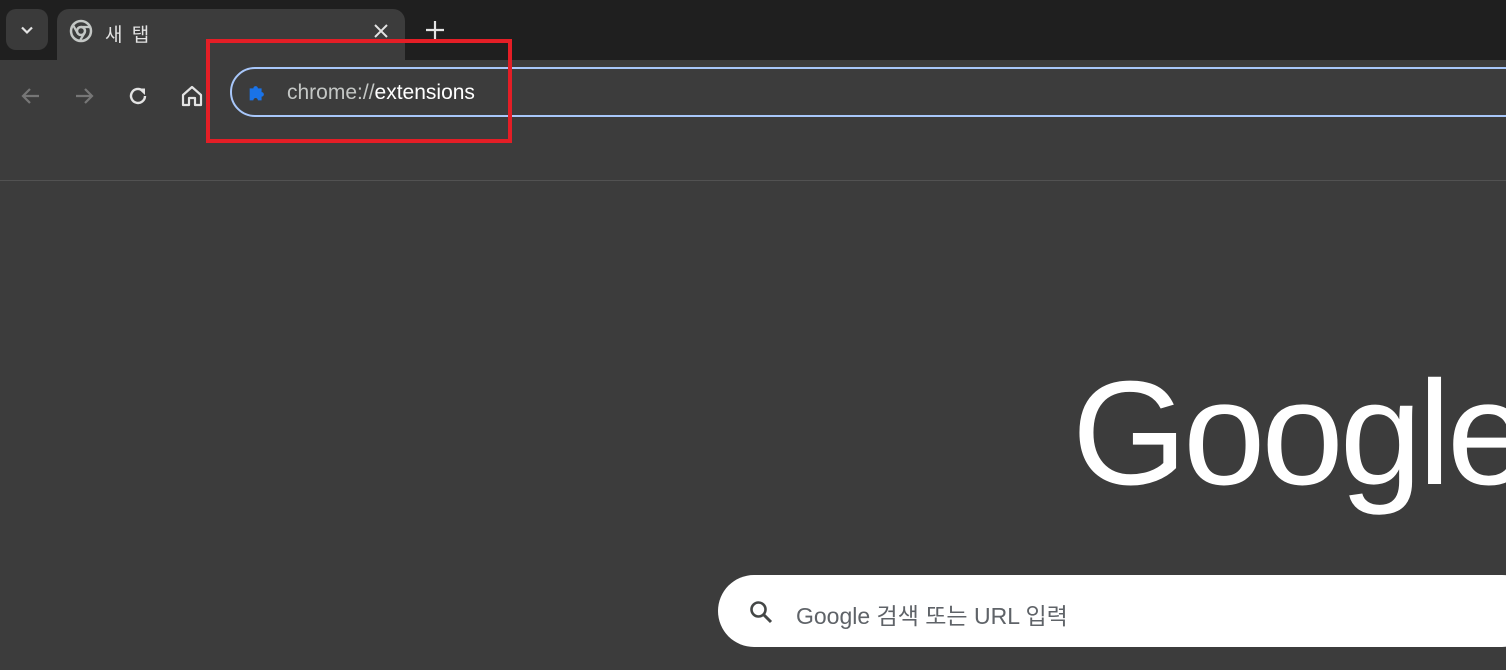 The width and height of the screenshot is (1506, 670). I want to click on close-icon, so click(381, 31).